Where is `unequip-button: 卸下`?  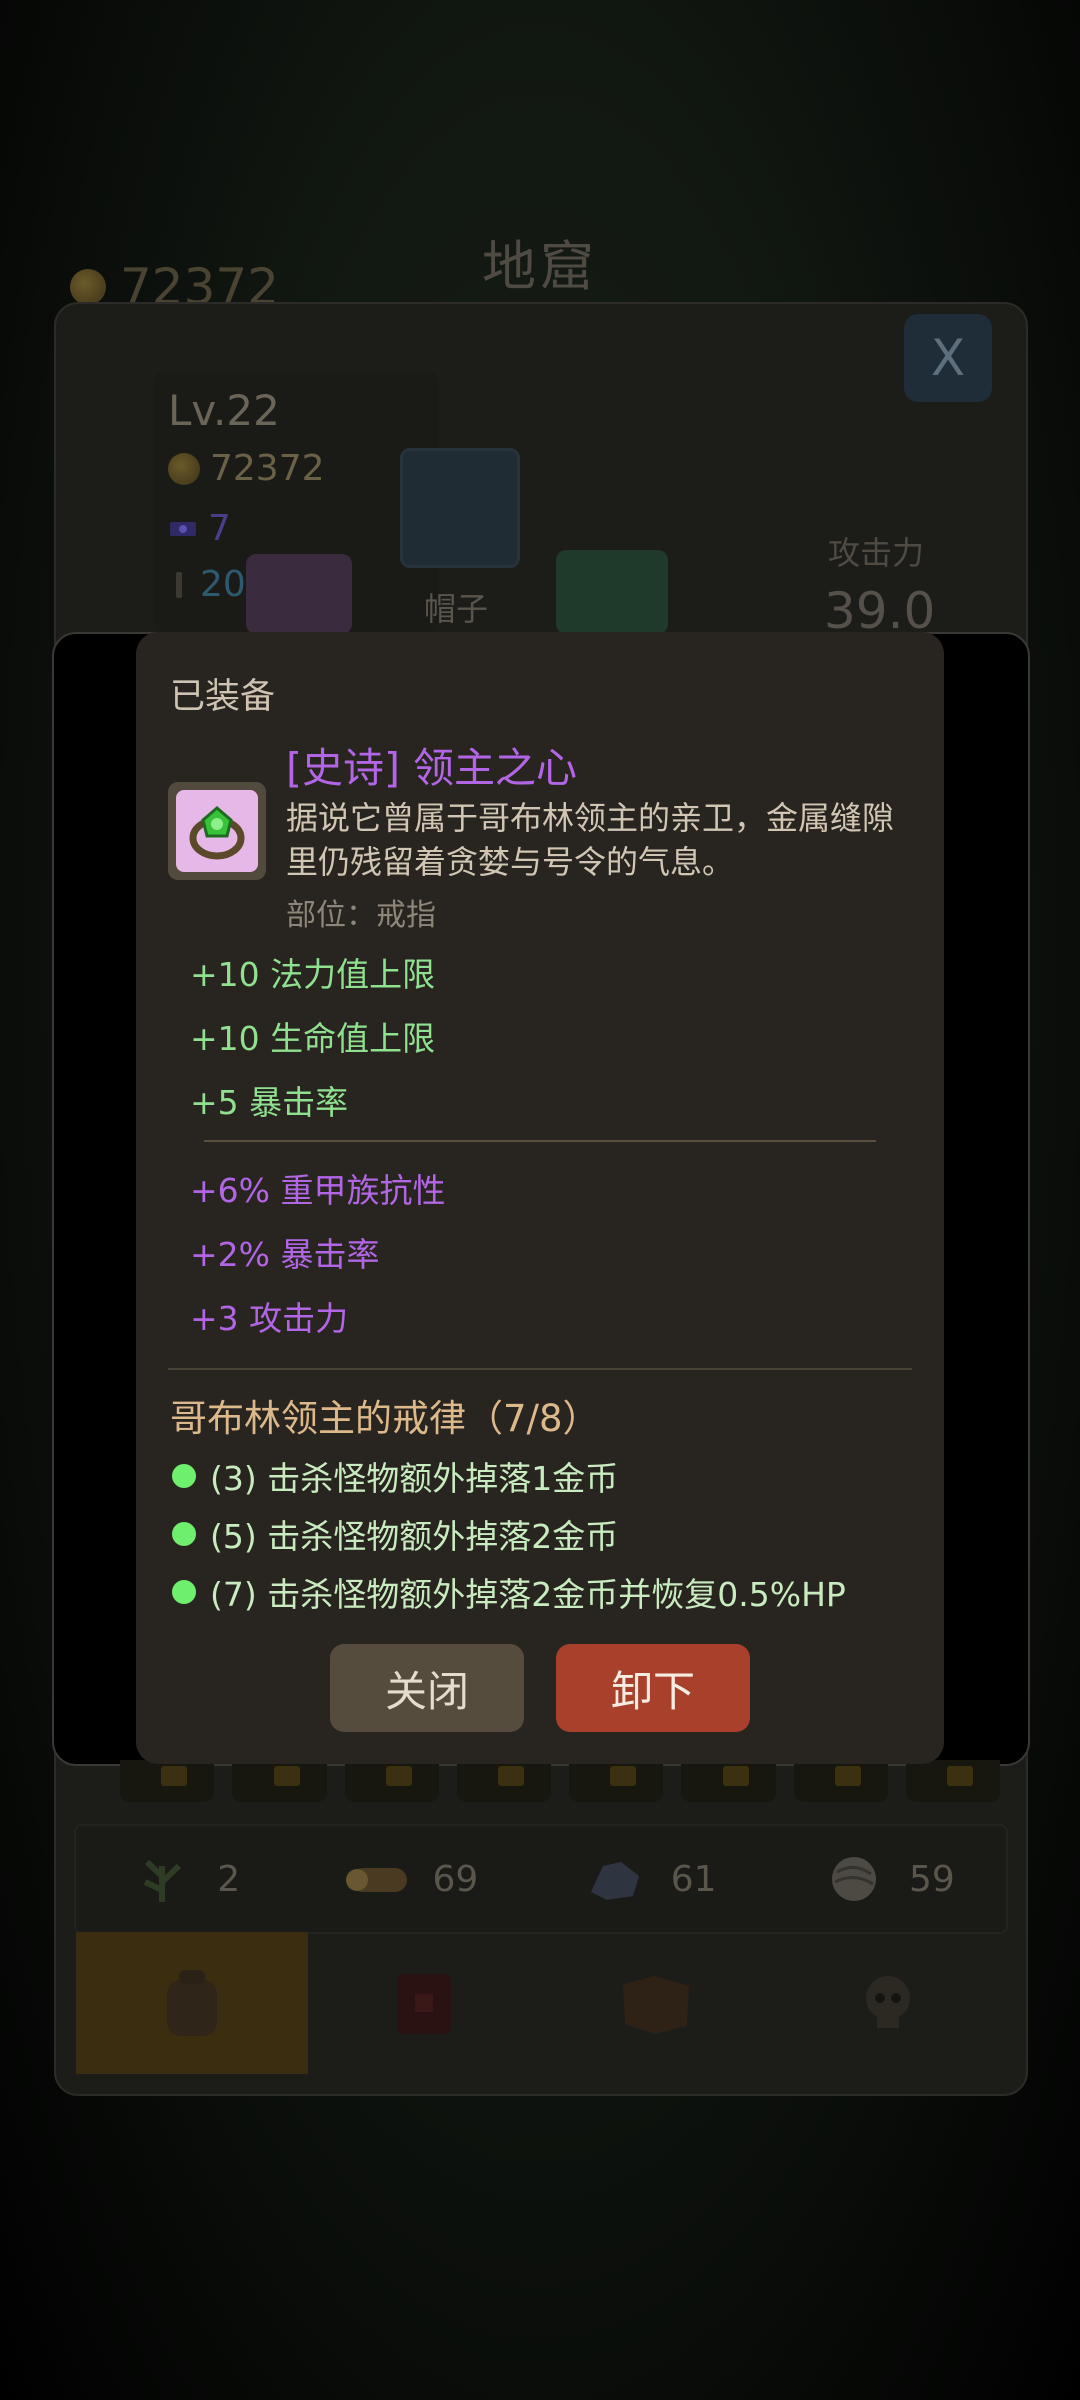 unequip-button: 卸下 is located at coordinates (653, 1688).